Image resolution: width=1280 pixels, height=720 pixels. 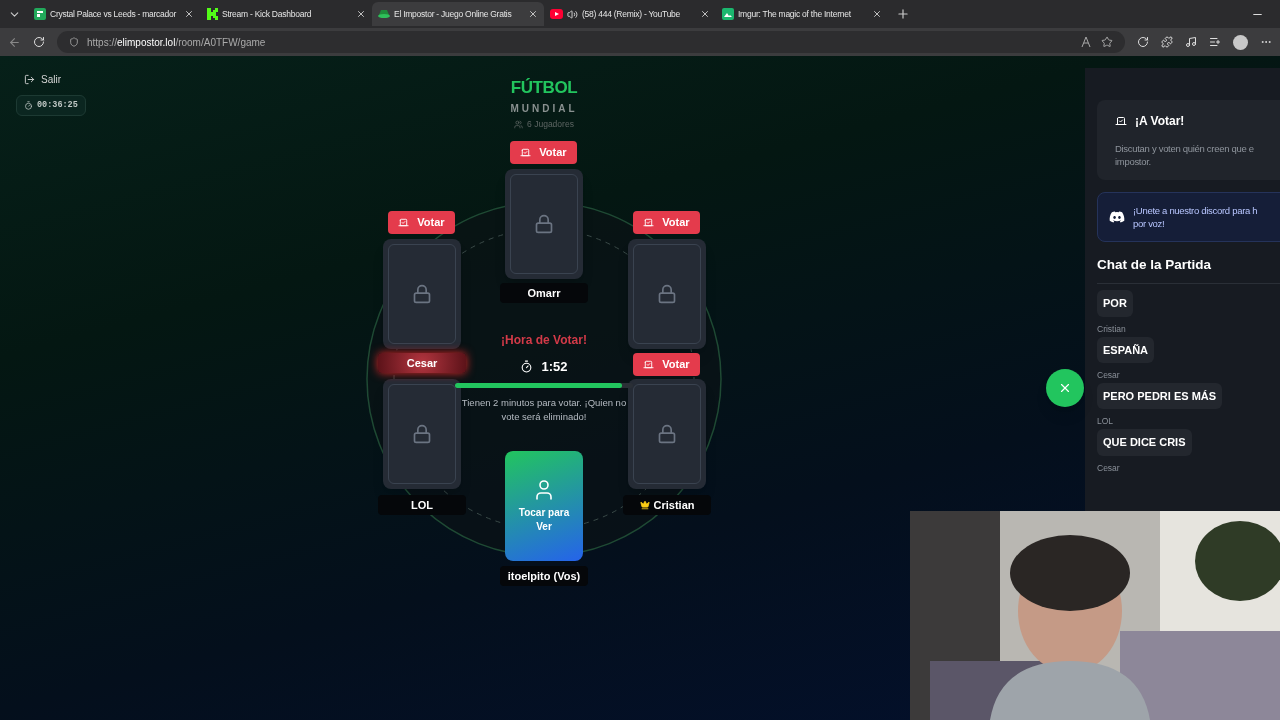 What do you see at coordinates (422, 362) in the screenshot?
I see `player-name-label: Cesar` at bounding box center [422, 362].